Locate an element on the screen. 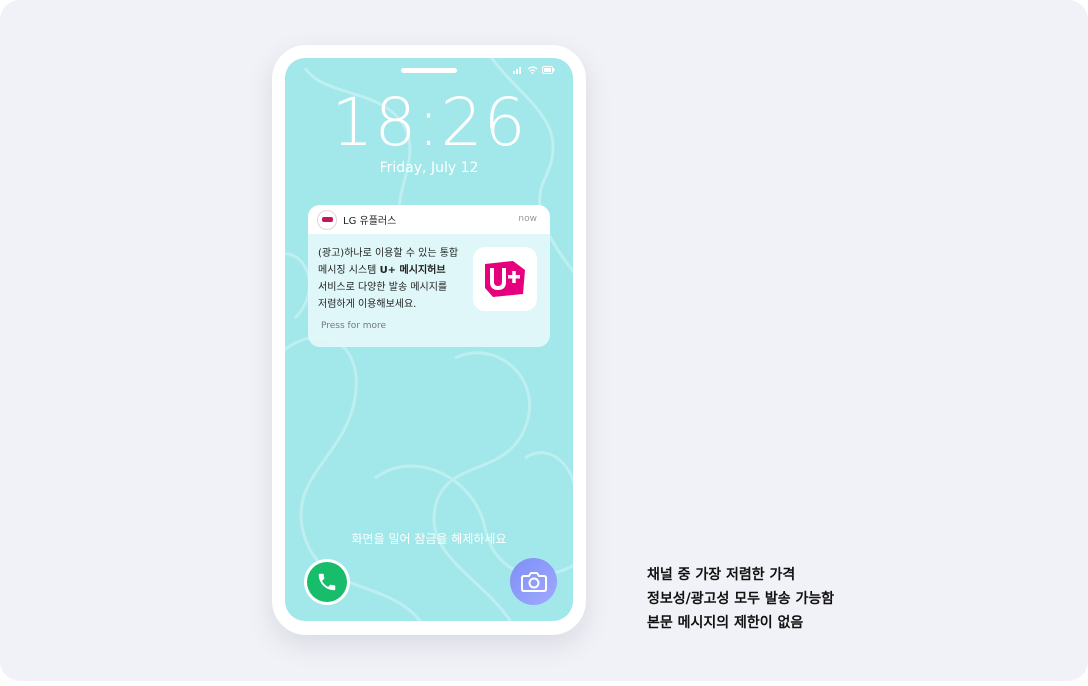  phone-icon is located at coordinates (327, 582).